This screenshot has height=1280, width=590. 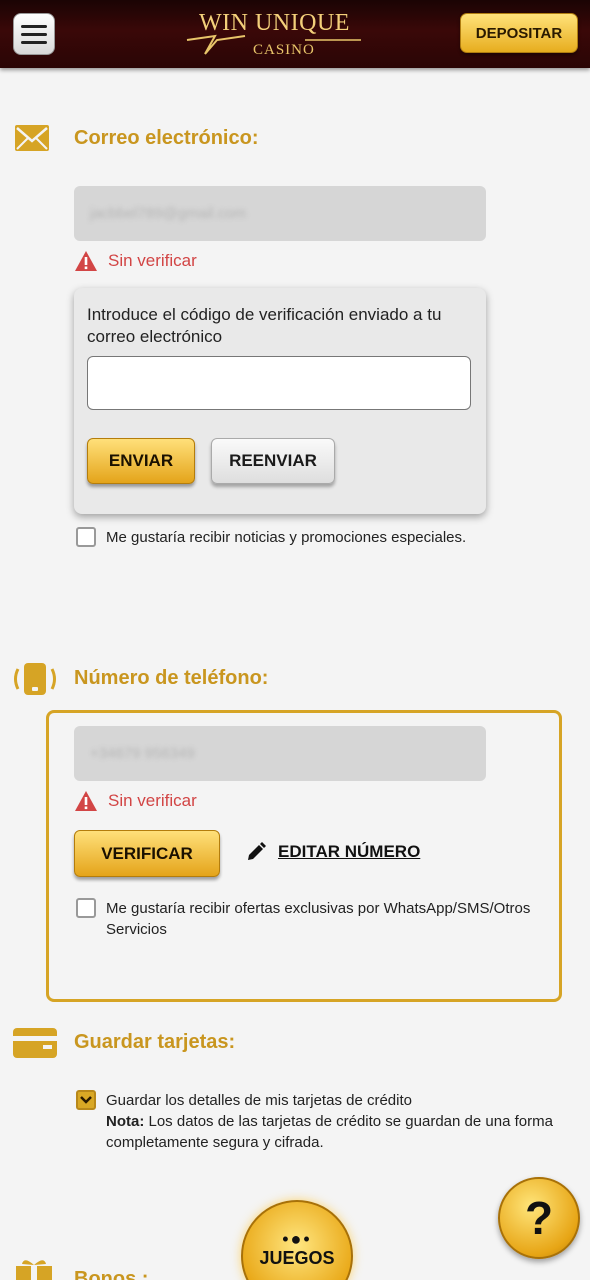 I want to click on menu-button, so click(x=34, y=34).